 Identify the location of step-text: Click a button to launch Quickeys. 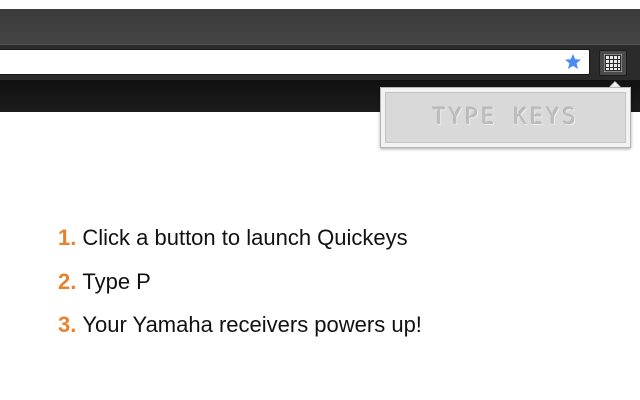
(245, 237).